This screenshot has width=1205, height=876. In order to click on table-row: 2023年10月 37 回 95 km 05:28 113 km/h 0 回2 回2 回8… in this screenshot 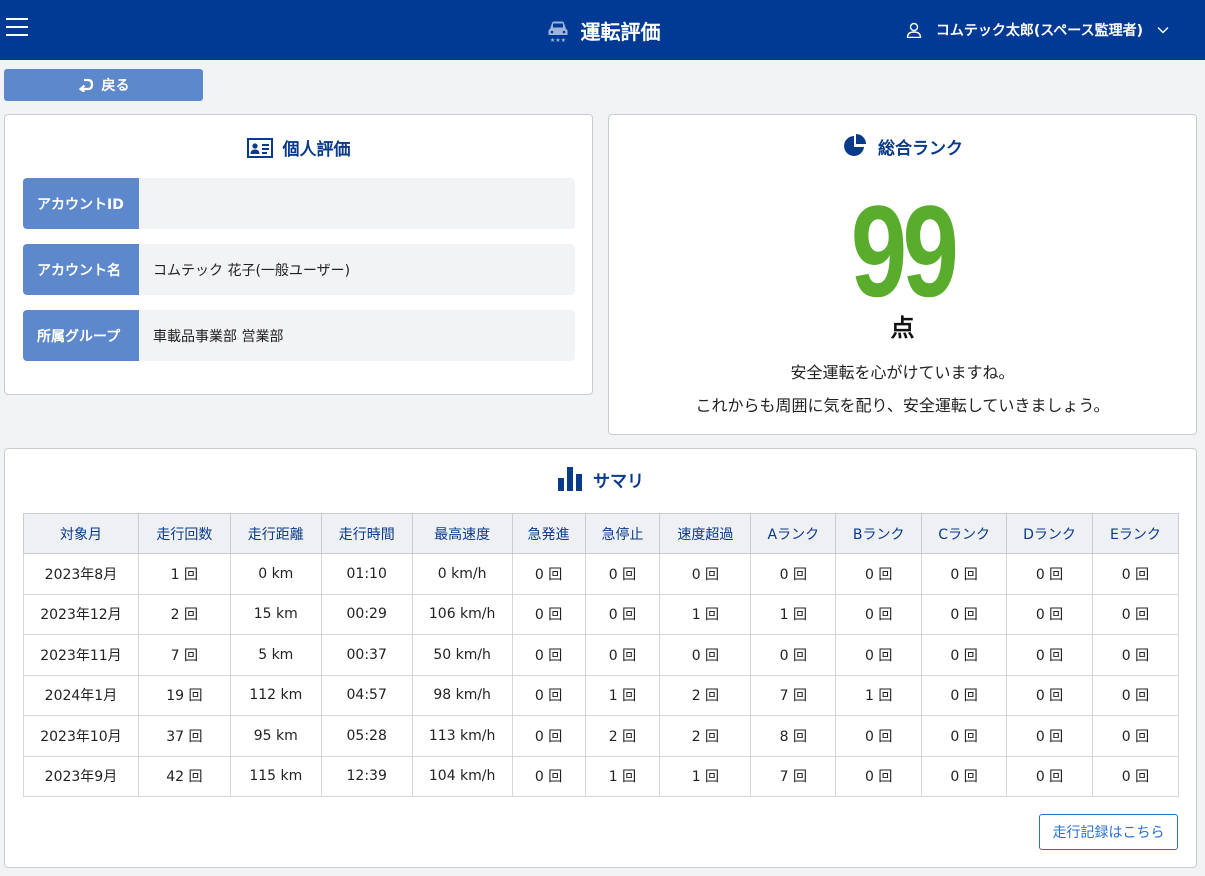, I will do `click(601, 736)`.